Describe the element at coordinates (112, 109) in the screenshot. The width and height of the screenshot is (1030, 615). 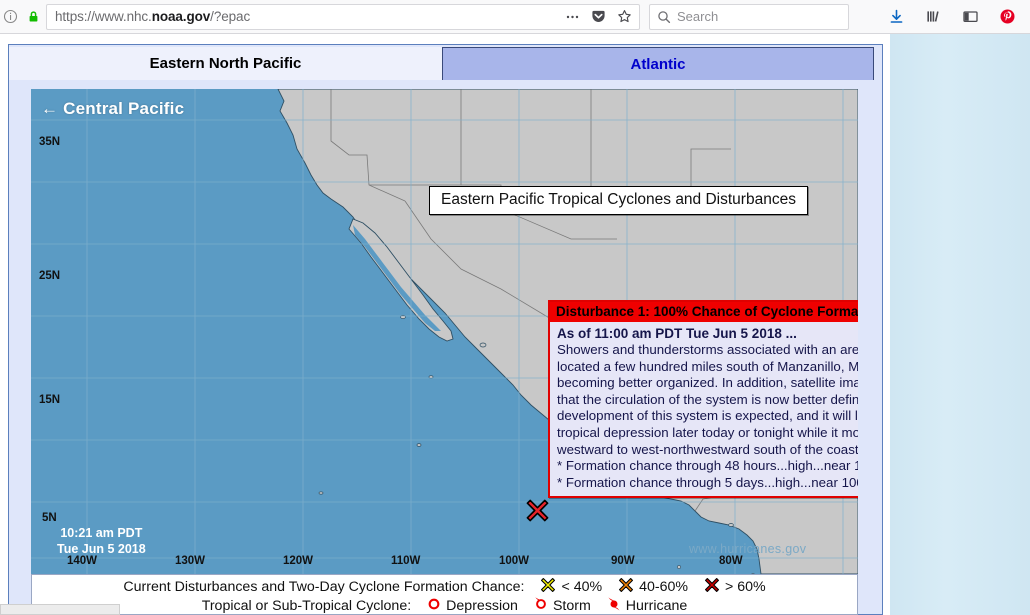
I see `central-pacific-back-link: ← Central Pacific` at that location.